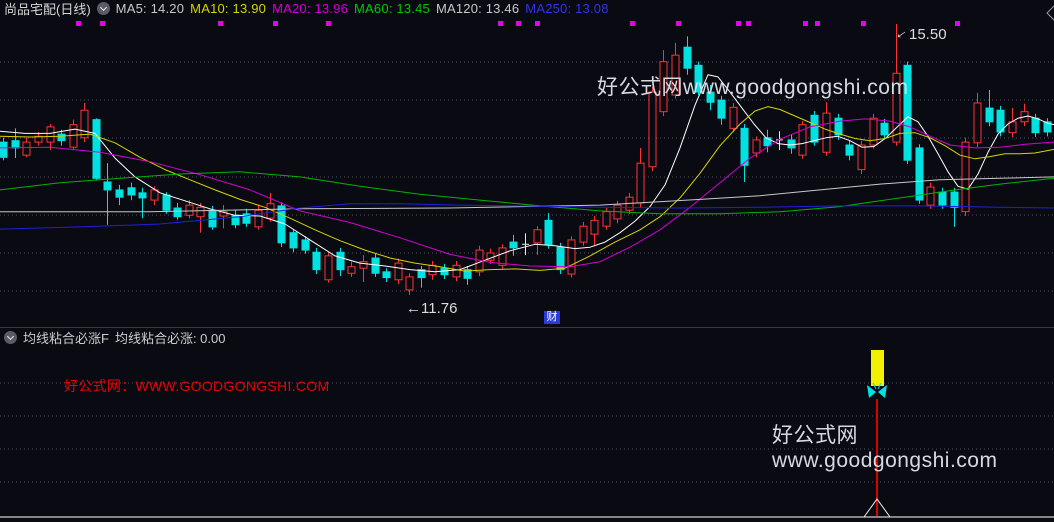 The width and height of the screenshot is (1054, 522). Describe the element at coordinates (477, 8) in the screenshot. I see `ma120-label: MA120: 13.46` at that location.